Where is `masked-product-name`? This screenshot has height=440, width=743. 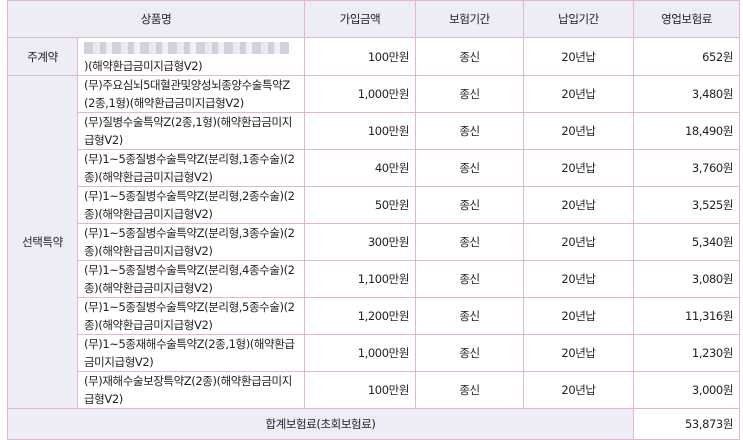 masked-product-name is located at coordinates (186, 48).